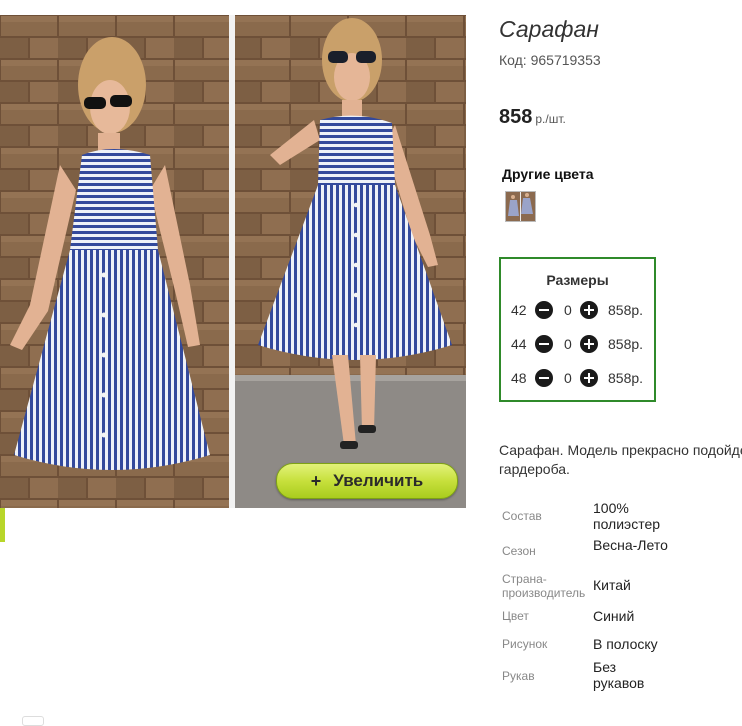 This screenshot has width=742, height=726. What do you see at coordinates (516, 117) in the screenshot?
I see `price-amount: 858` at bounding box center [516, 117].